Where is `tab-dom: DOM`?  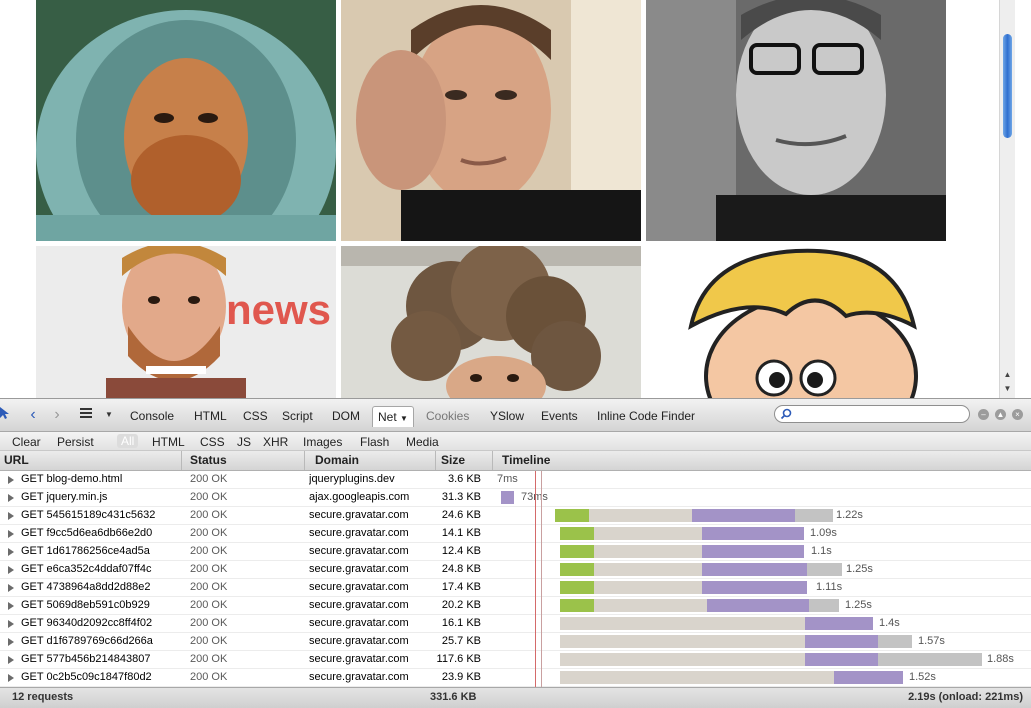 tab-dom: DOM is located at coordinates (346, 416).